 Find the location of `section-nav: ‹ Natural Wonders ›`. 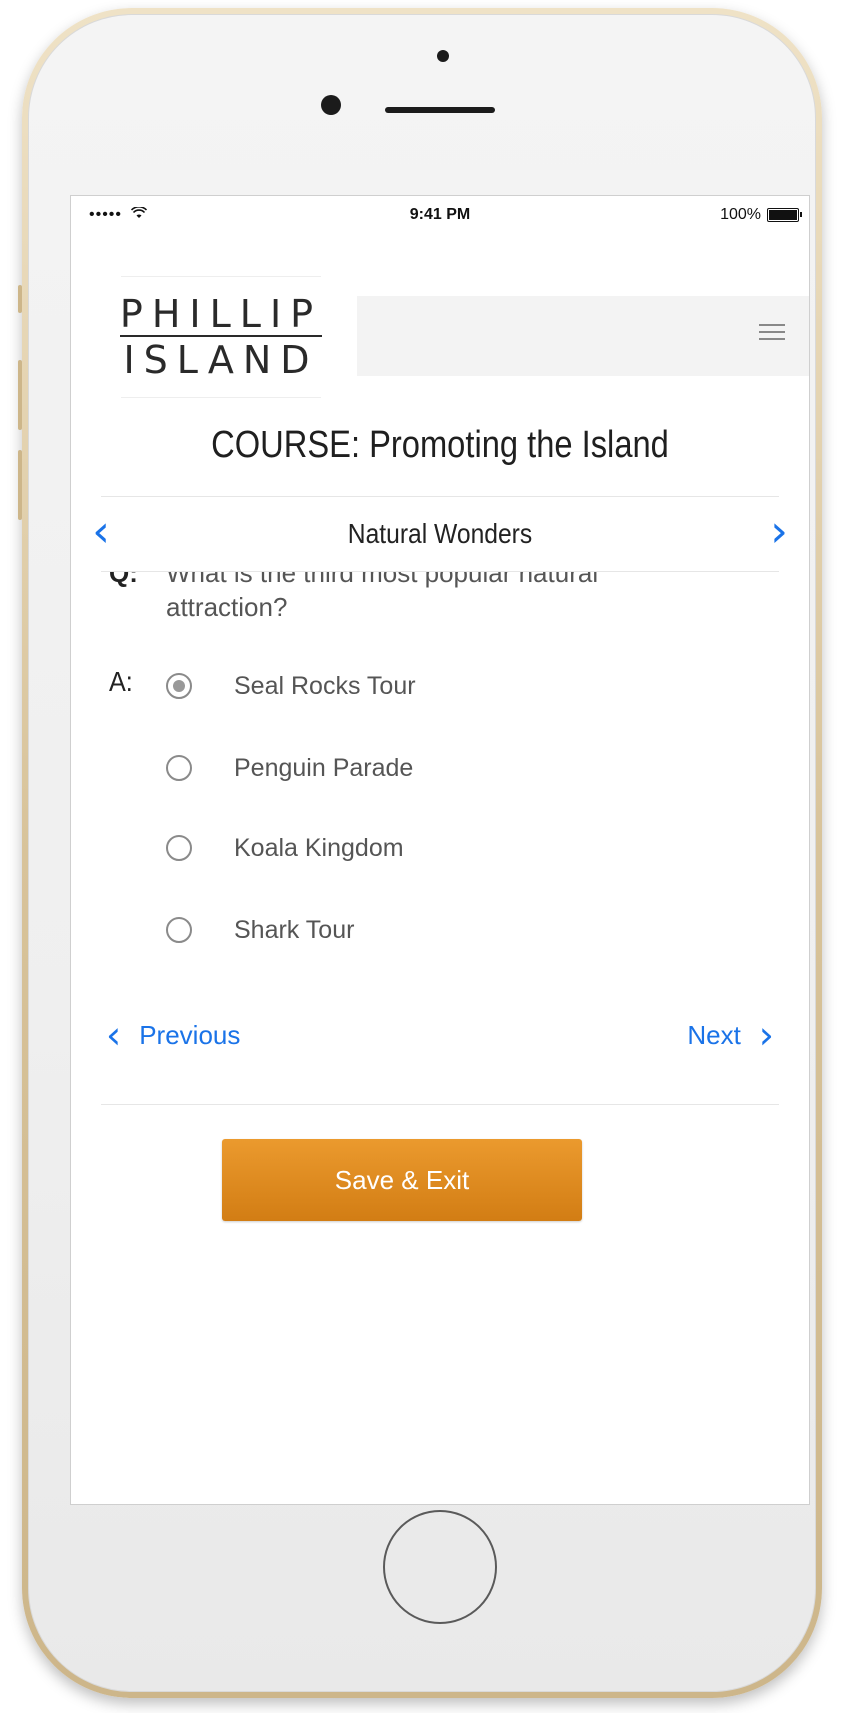

section-nav: ‹ Natural Wonders › is located at coordinates (440, 536).